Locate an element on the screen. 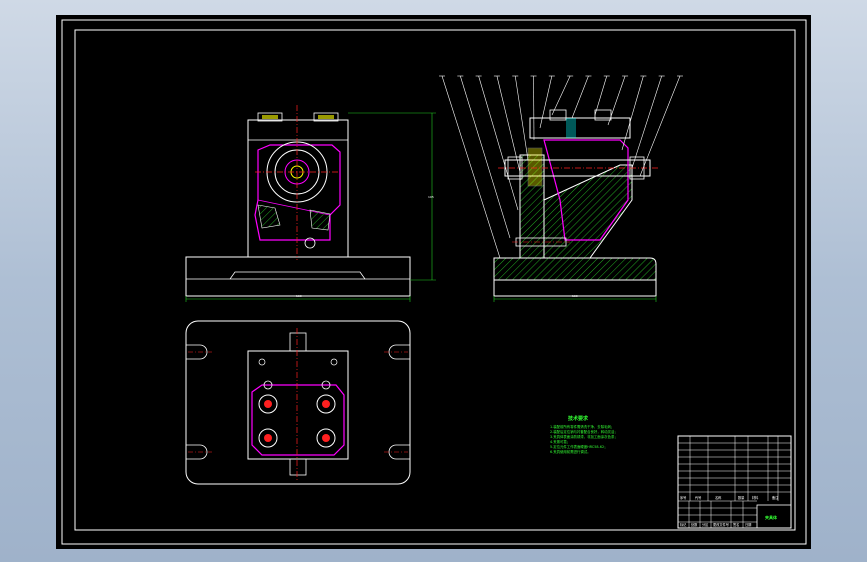 The width and height of the screenshot is (867, 562). notes-title: 技术要求 is located at coordinates (578, 418).